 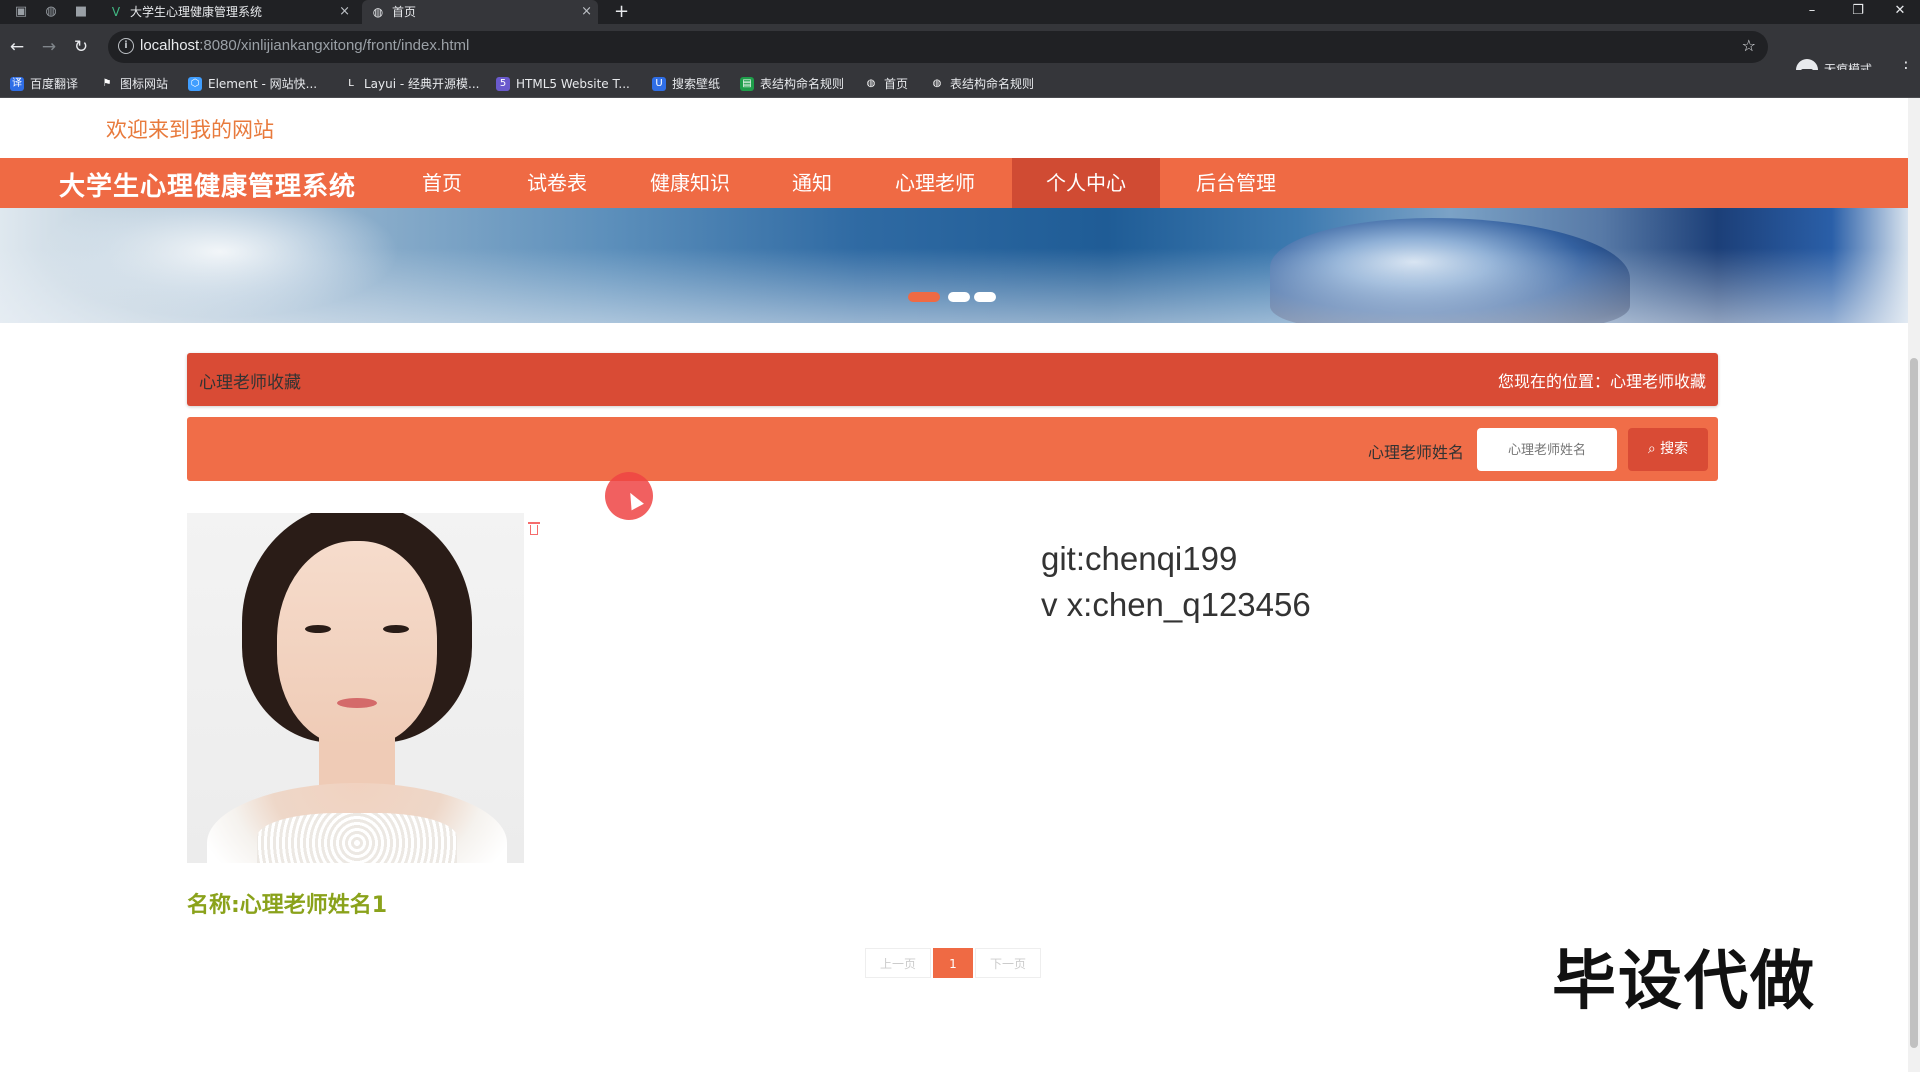 What do you see at coordinates (1674, 449) in the screenshot?
I see `search-button-label: 搜索` at bounding box center [1674, 449].